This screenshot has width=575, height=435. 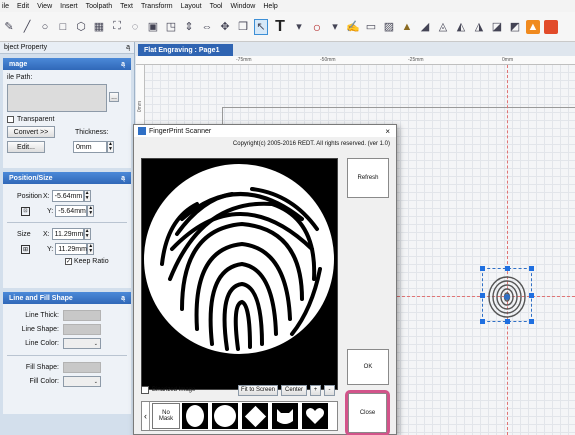 I want to click on zoom-out-button: -, so click(x=329, y=390).